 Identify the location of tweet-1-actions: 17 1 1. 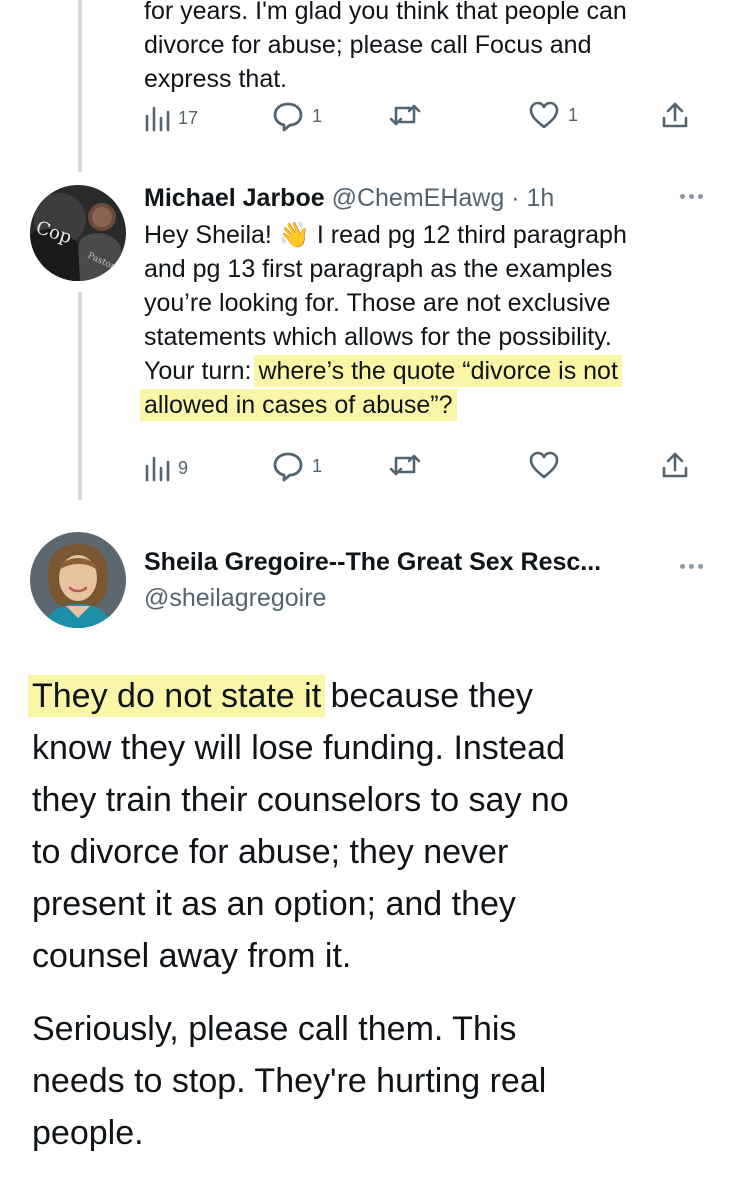
(424, 120).